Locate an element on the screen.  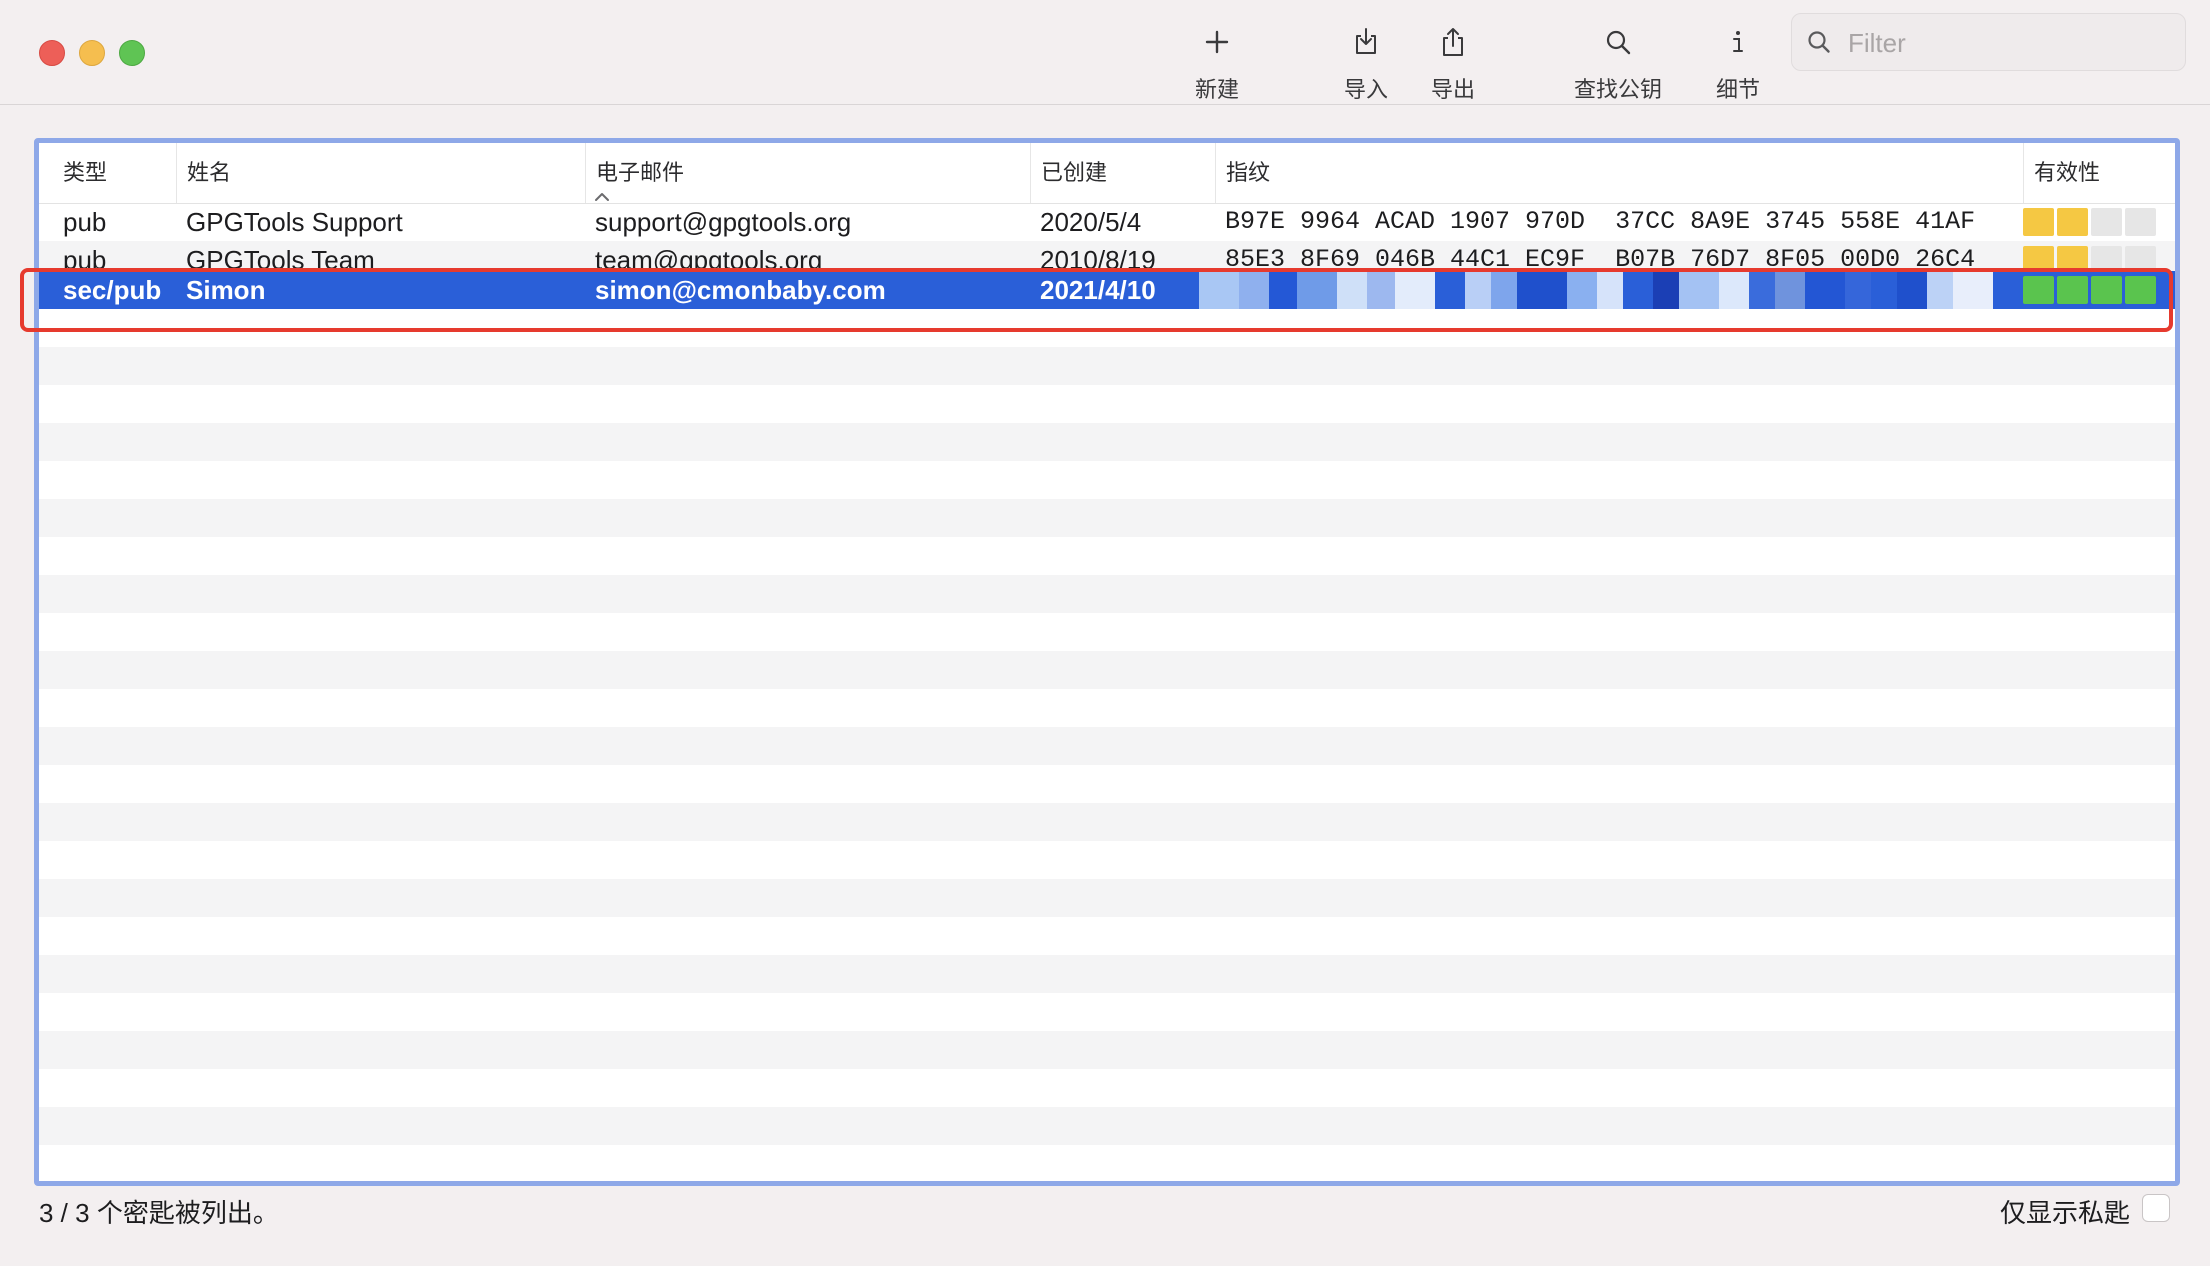
column-header-validity: 有效性 is located at coordinates (2099, 173).